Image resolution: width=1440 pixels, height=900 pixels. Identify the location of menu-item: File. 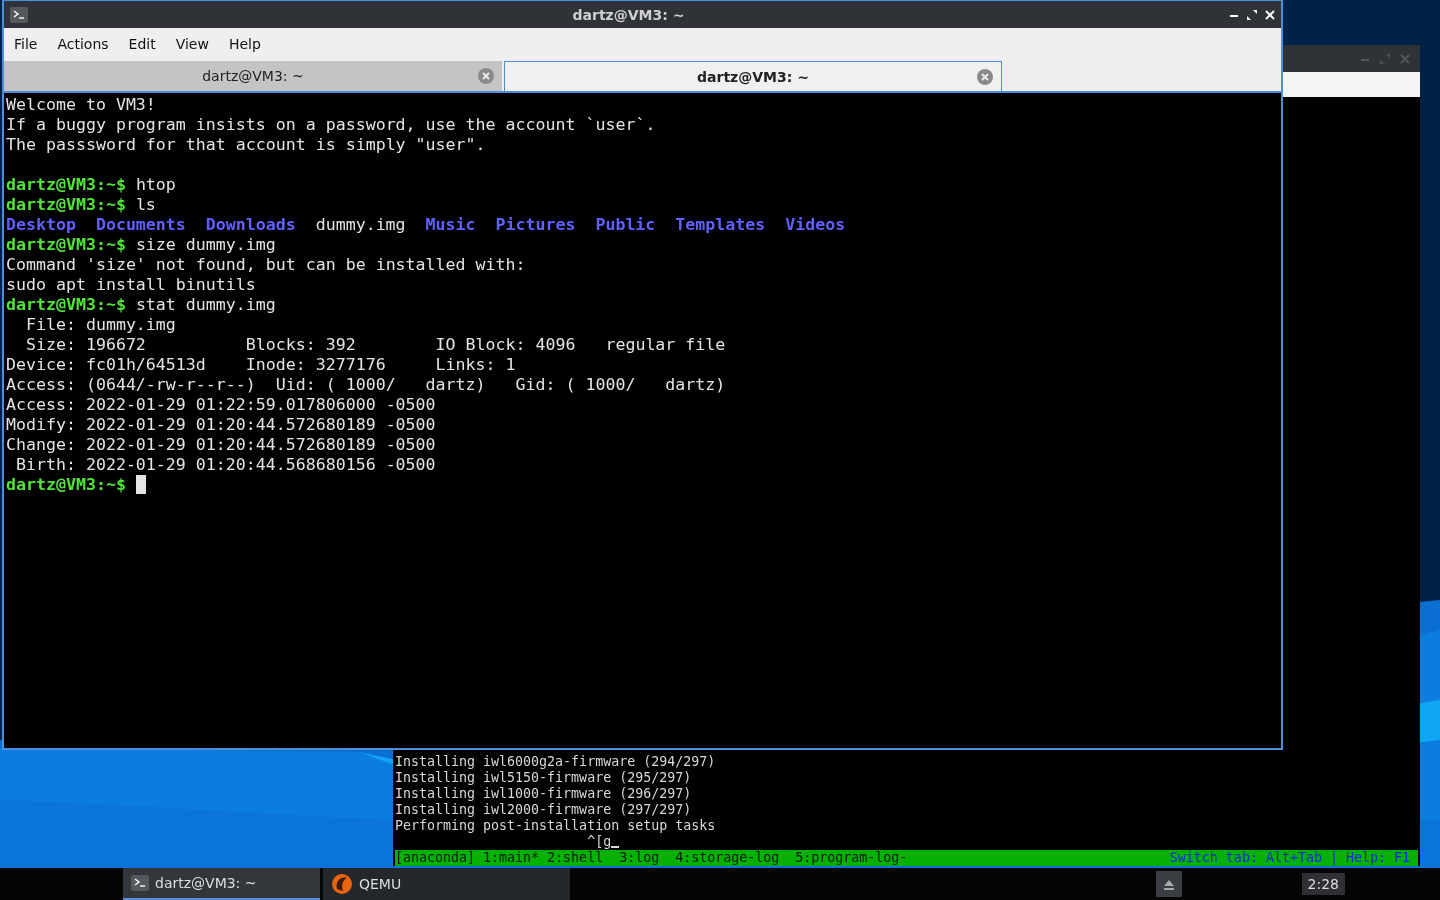
(26, 43).